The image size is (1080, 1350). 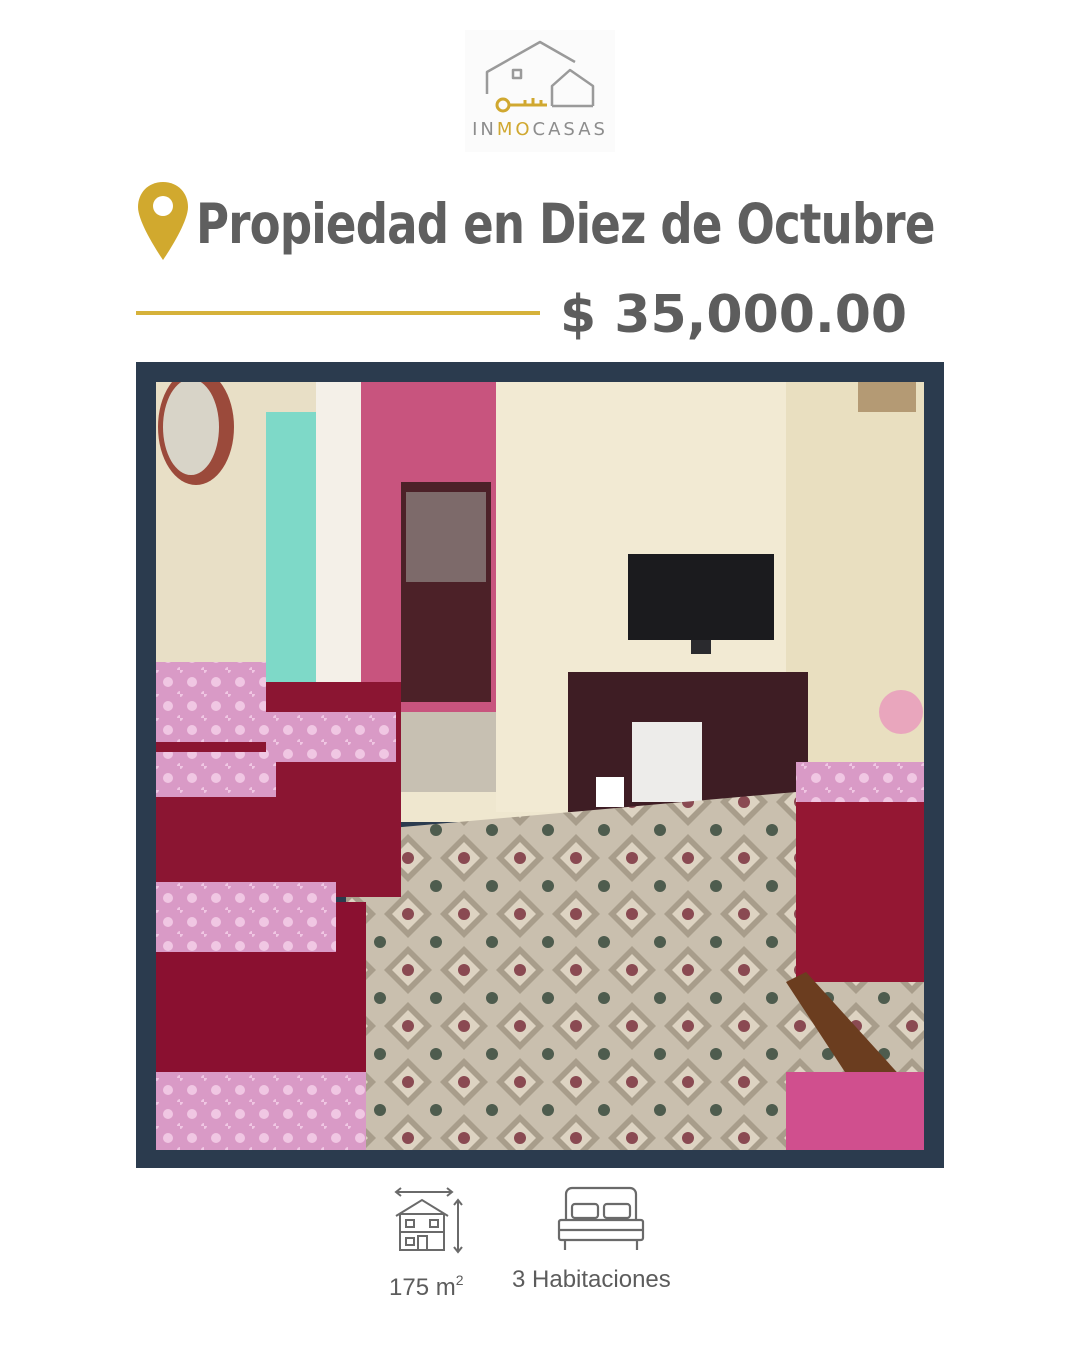 I want to click on brand-logo: INMOCASAS, so click(x=540, y=91).